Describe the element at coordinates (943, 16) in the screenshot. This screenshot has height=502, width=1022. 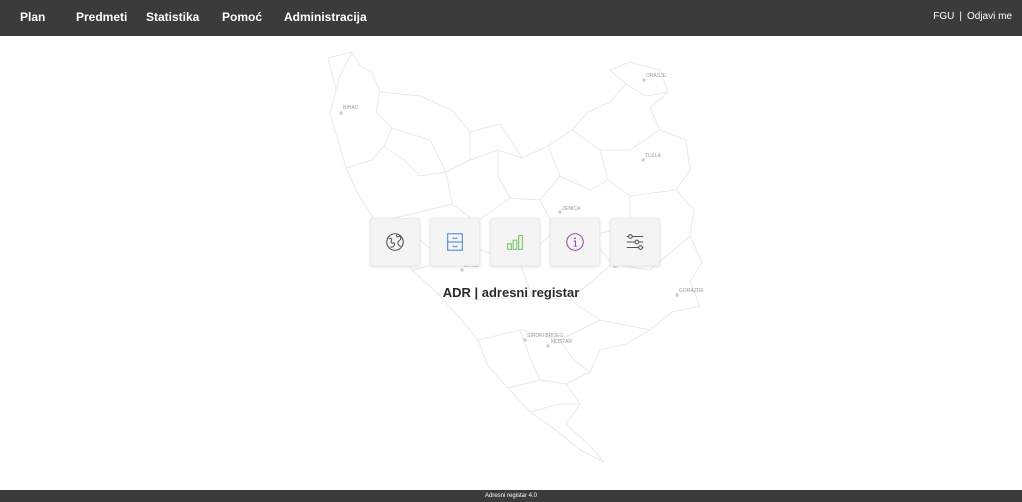
I see `user-name: FGU` at that location.